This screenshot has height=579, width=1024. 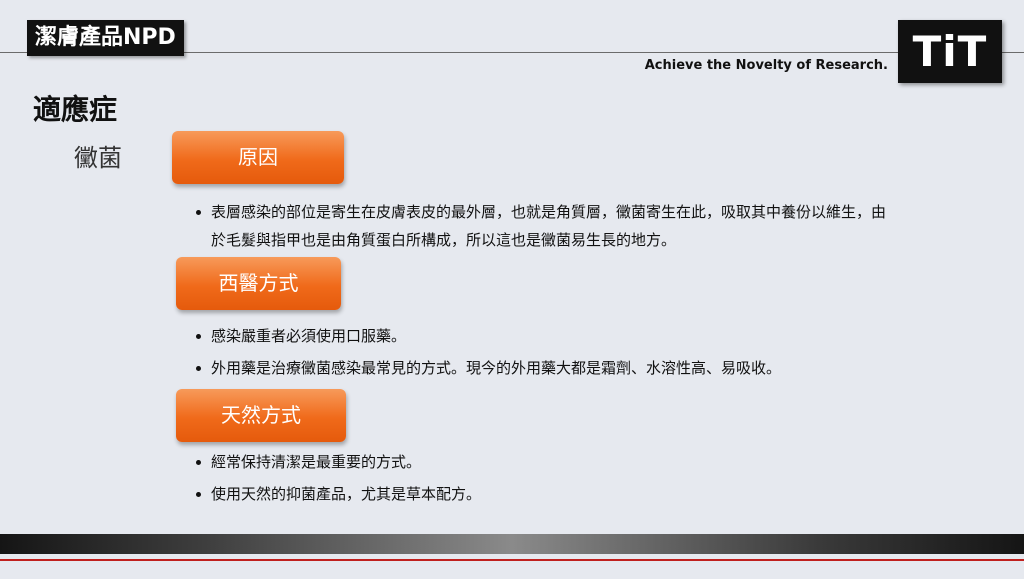 I want to click on section-heading-western-medicine: 西醫方式, so click(x=258, y=283).